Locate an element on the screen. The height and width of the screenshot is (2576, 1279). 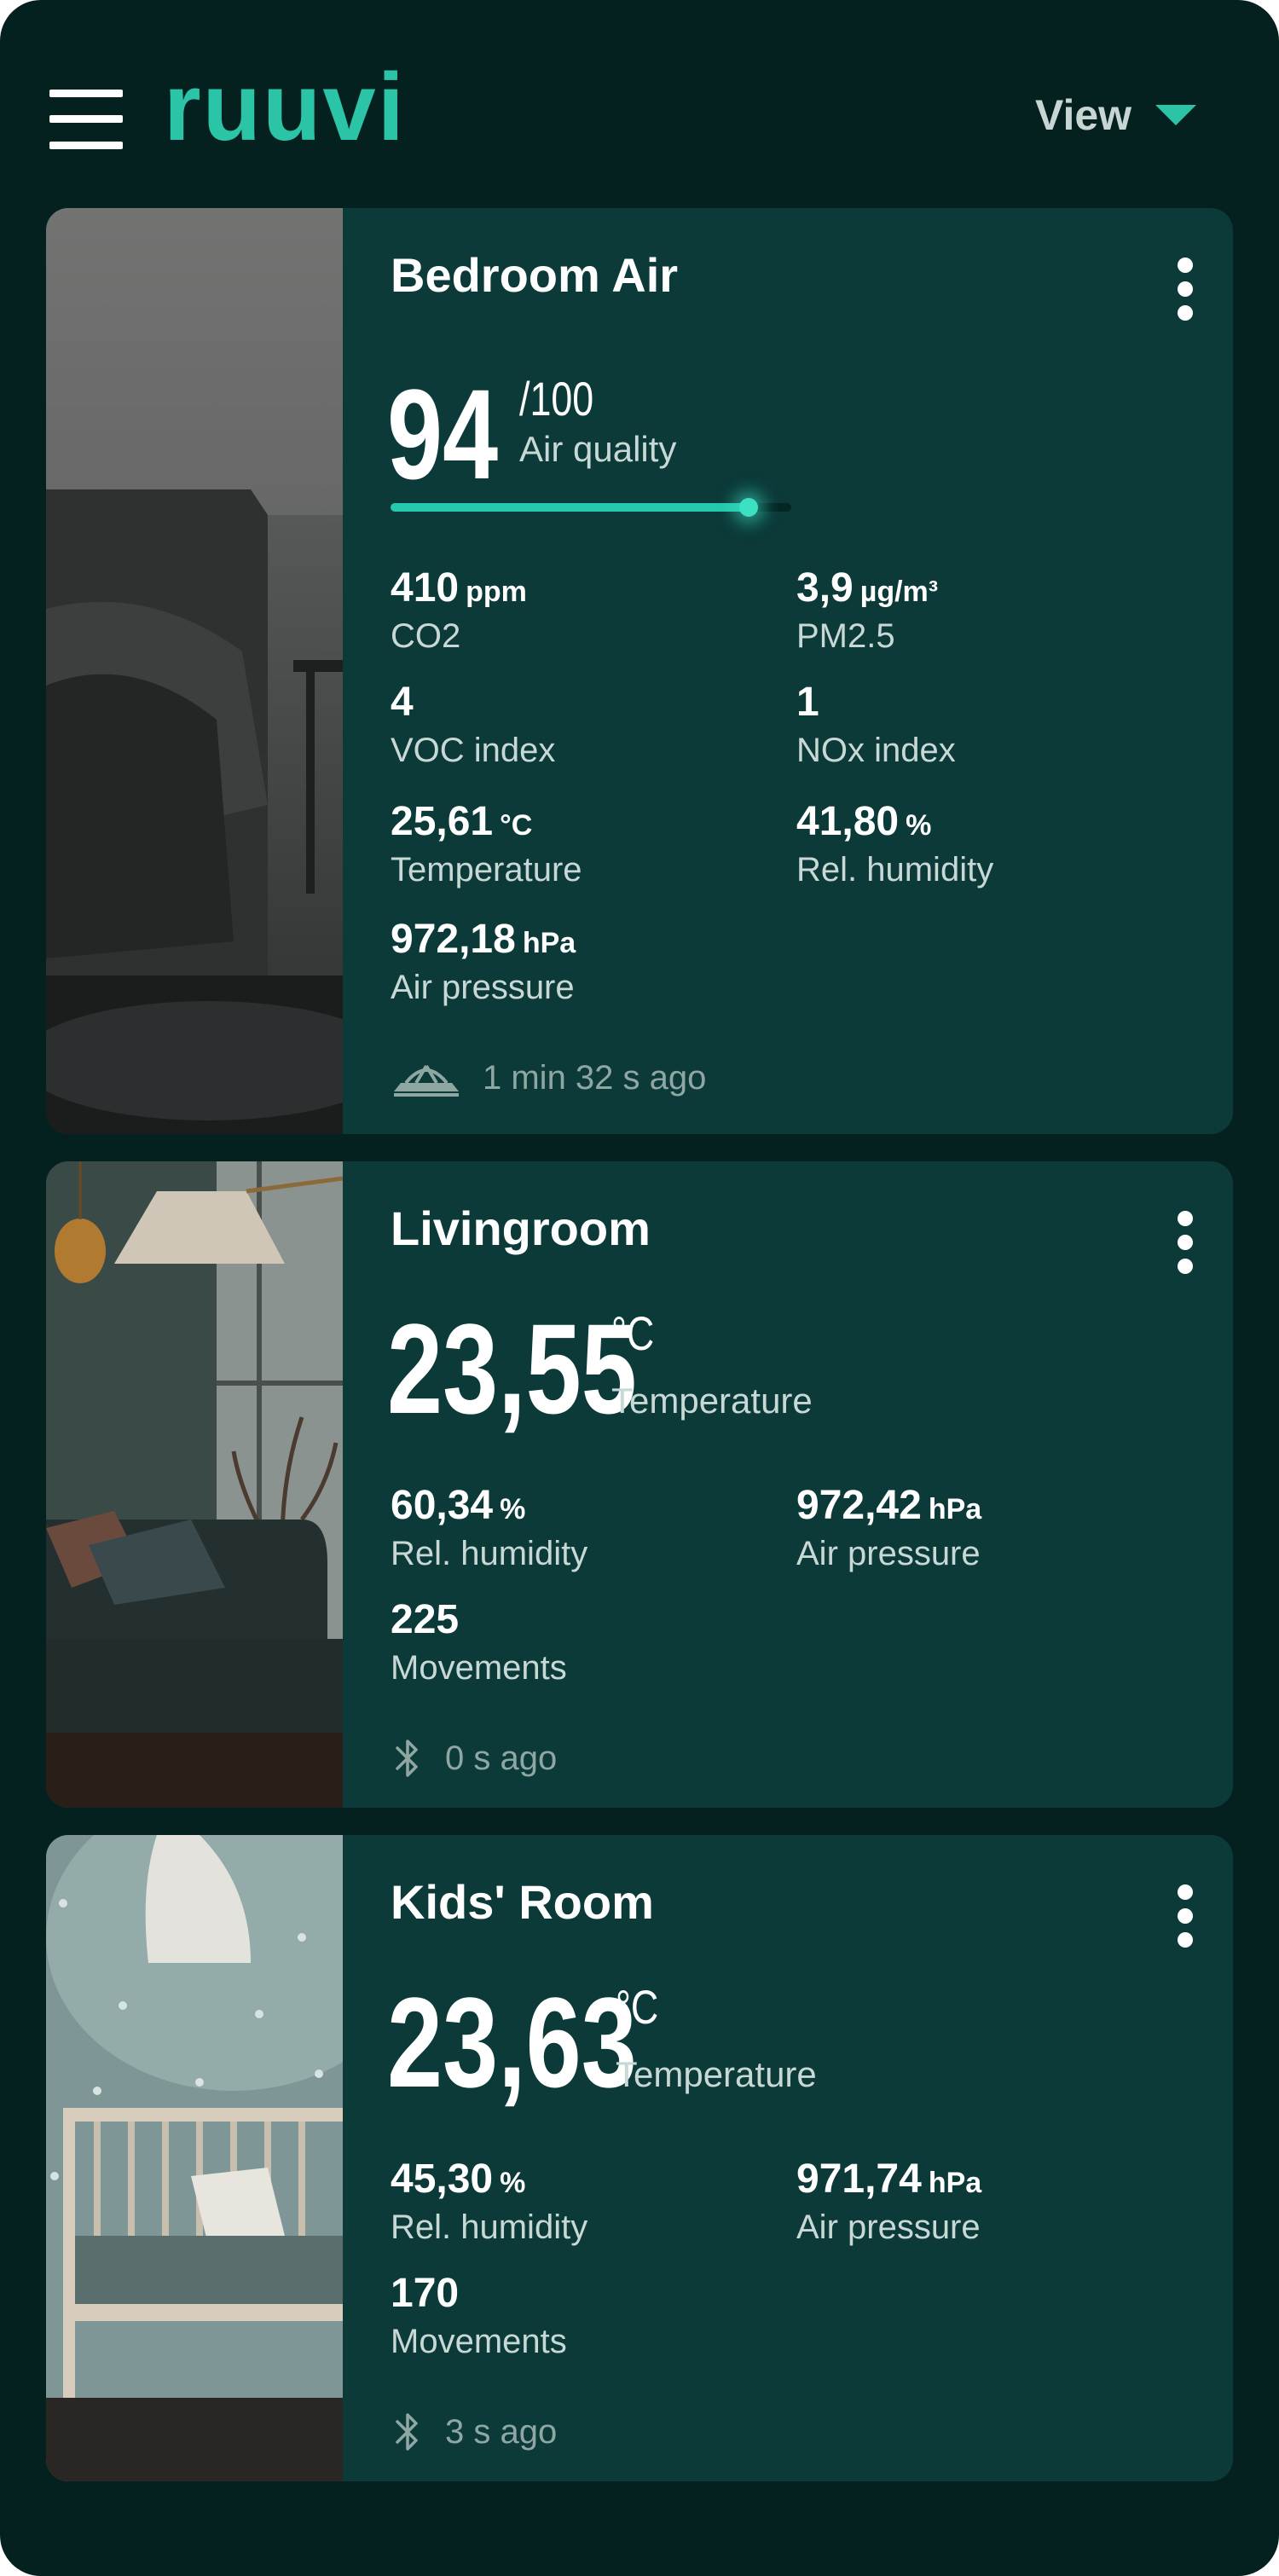
metric-co2: 410 ppm CO2 is located at coordinates (459, 610).